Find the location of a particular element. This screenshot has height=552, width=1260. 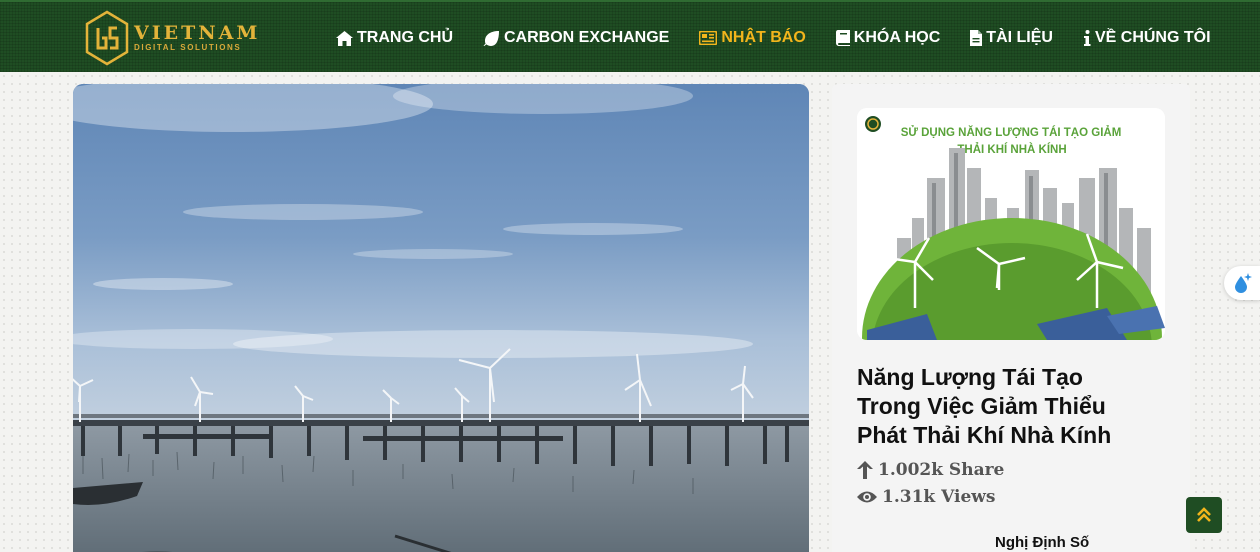

info-icon is located at coordinates (1087, 38).